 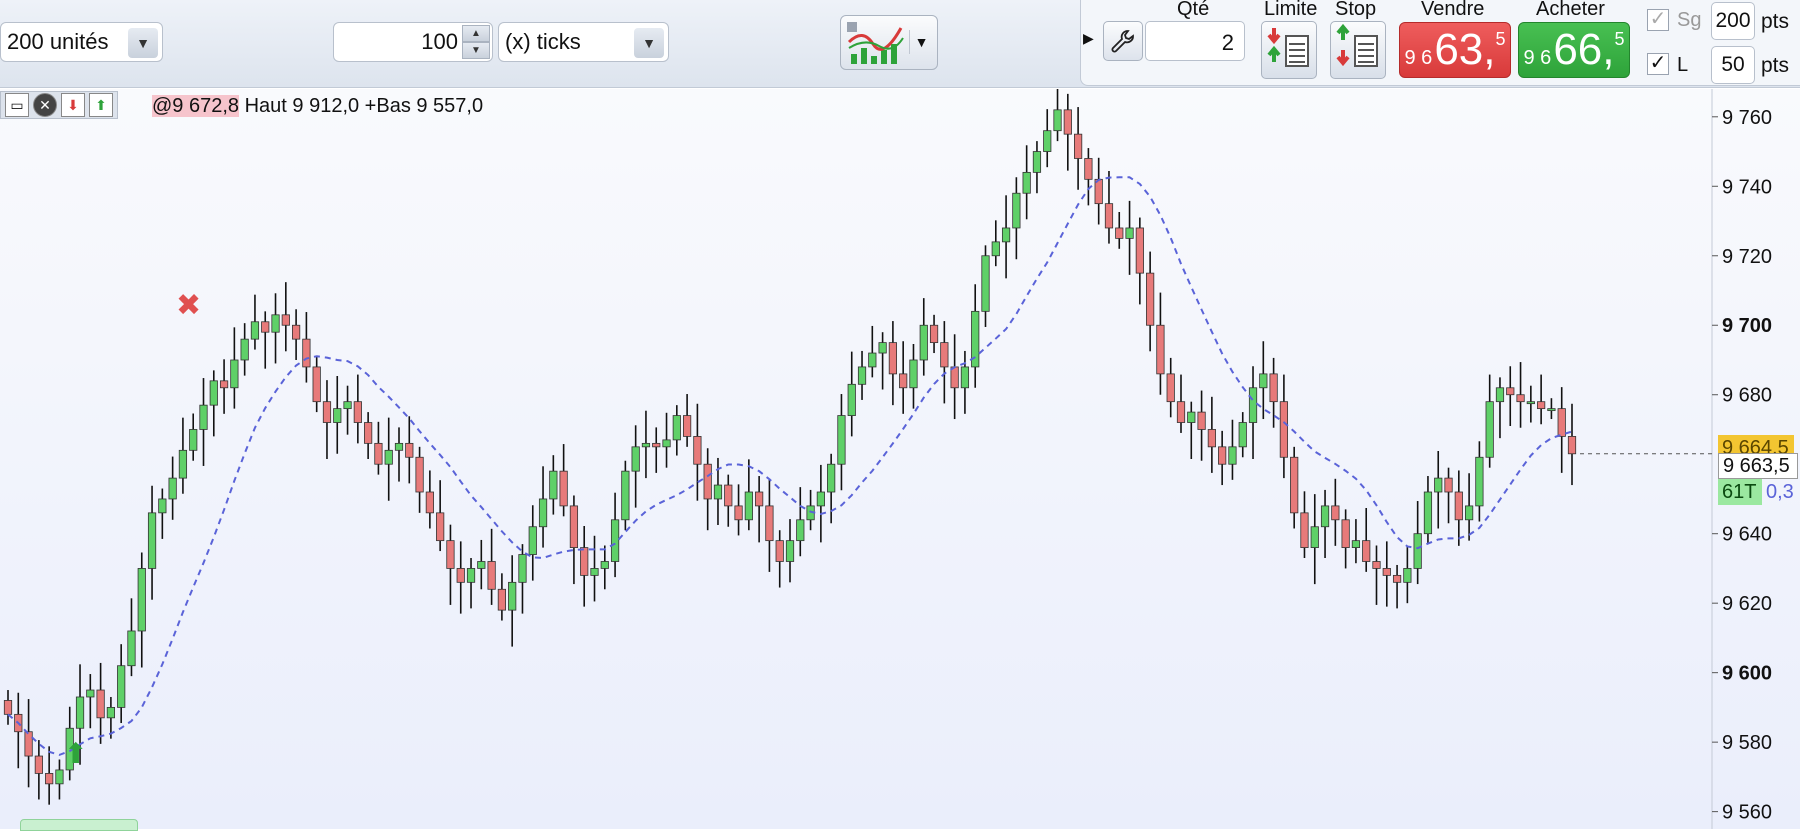 What do you see at coordinates (476, 33) in the screenshot?
I see `stepper-up-icon: ▲` at bounding box center [476, 33].